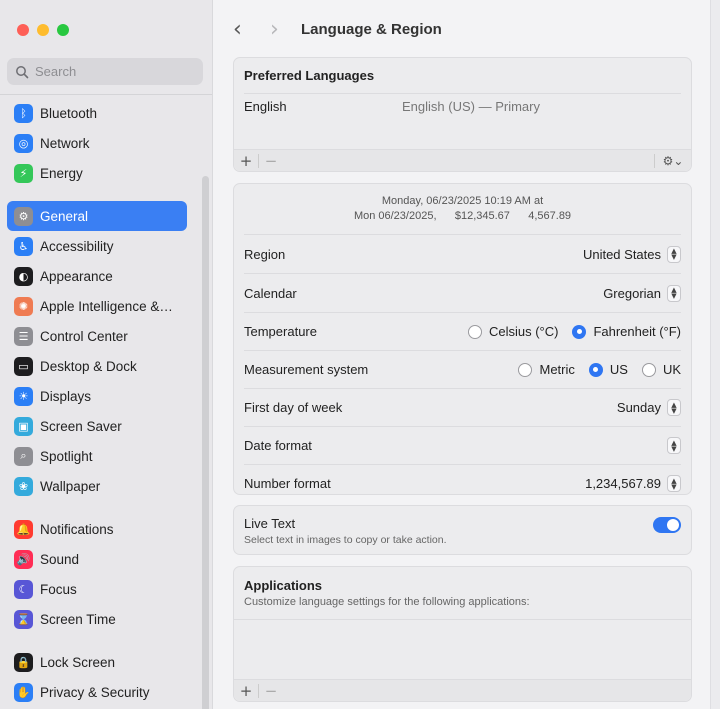 The width and height of the screenshot is (720, 709). I want to click on sidebar-item-label: Notifications, so click(77, 529).